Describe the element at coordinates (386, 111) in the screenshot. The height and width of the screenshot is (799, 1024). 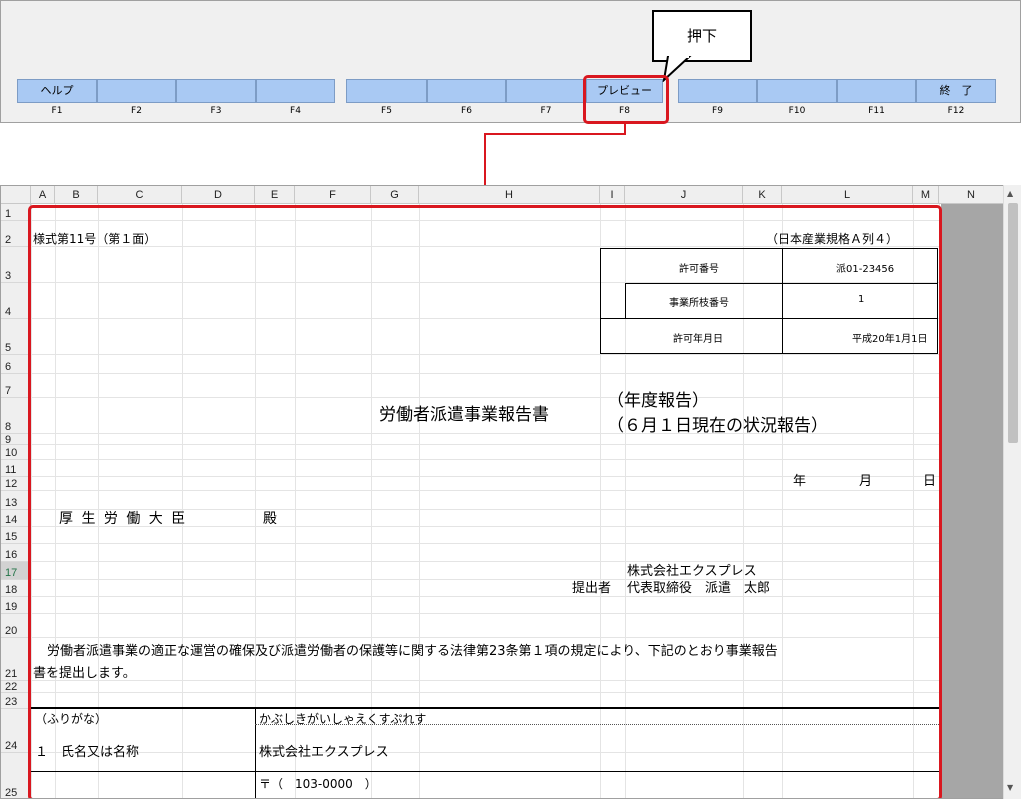
I see `fkey-label: F5` at that location.